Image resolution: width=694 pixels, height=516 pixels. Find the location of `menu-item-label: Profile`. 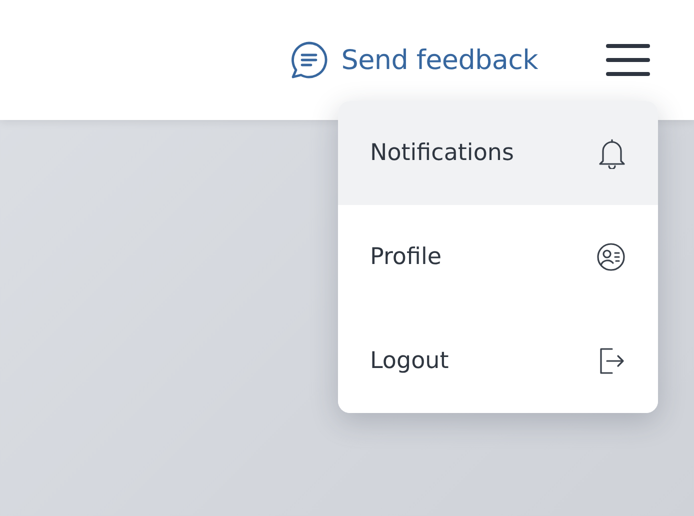

menu-item-label: Profile is located at coordinates (406, 257).